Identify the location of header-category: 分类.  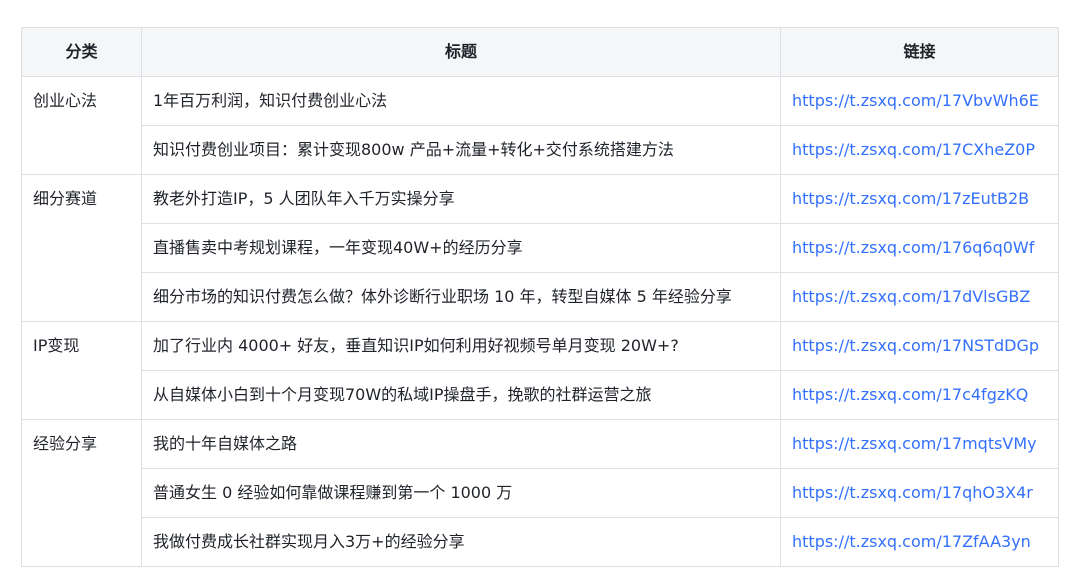
(81, 52).